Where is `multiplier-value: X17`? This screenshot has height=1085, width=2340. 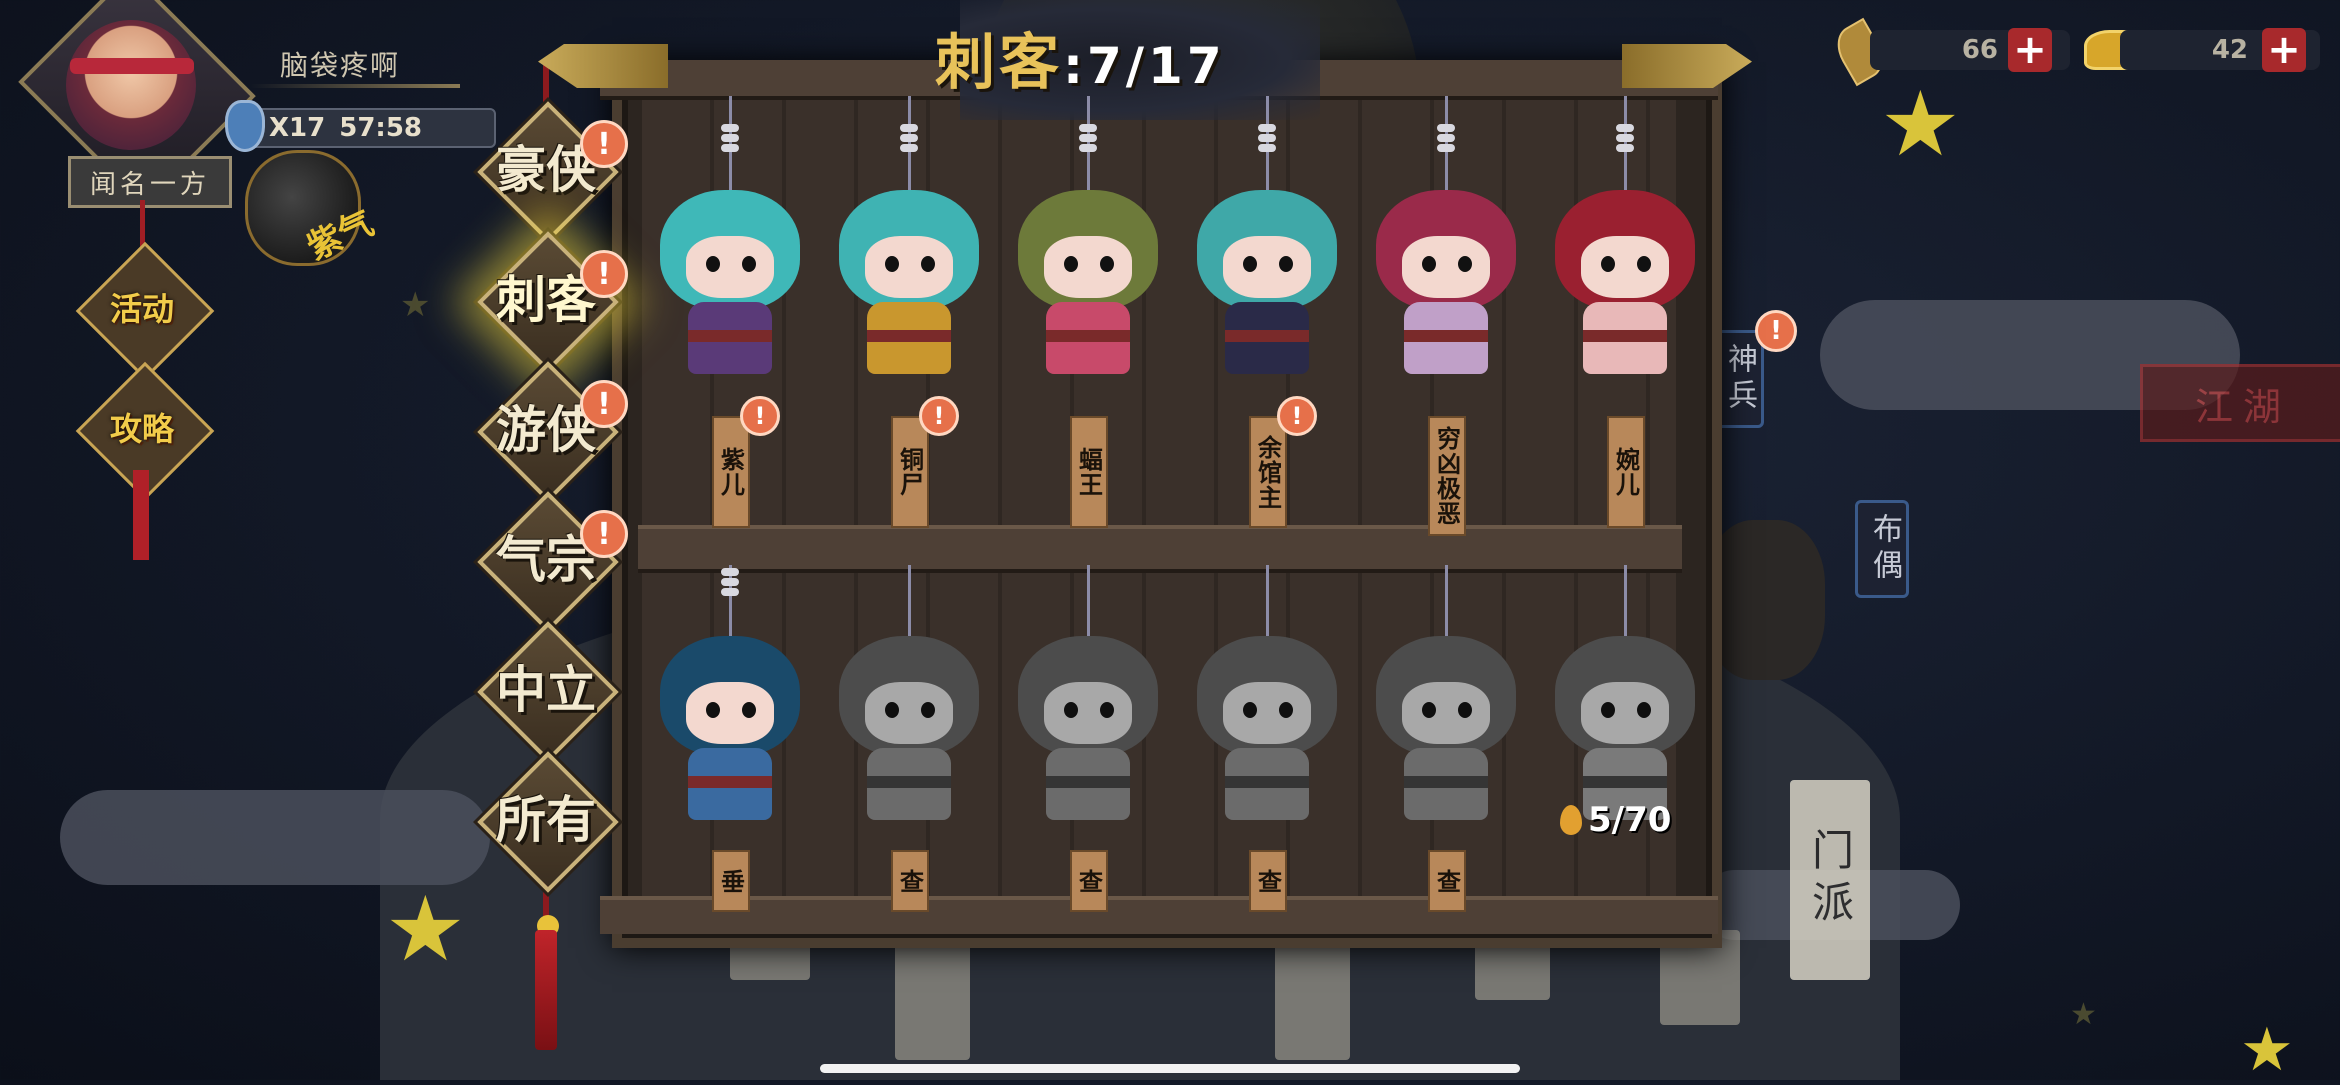 multiplier-value: X17 is located at coordinates (297, 128).